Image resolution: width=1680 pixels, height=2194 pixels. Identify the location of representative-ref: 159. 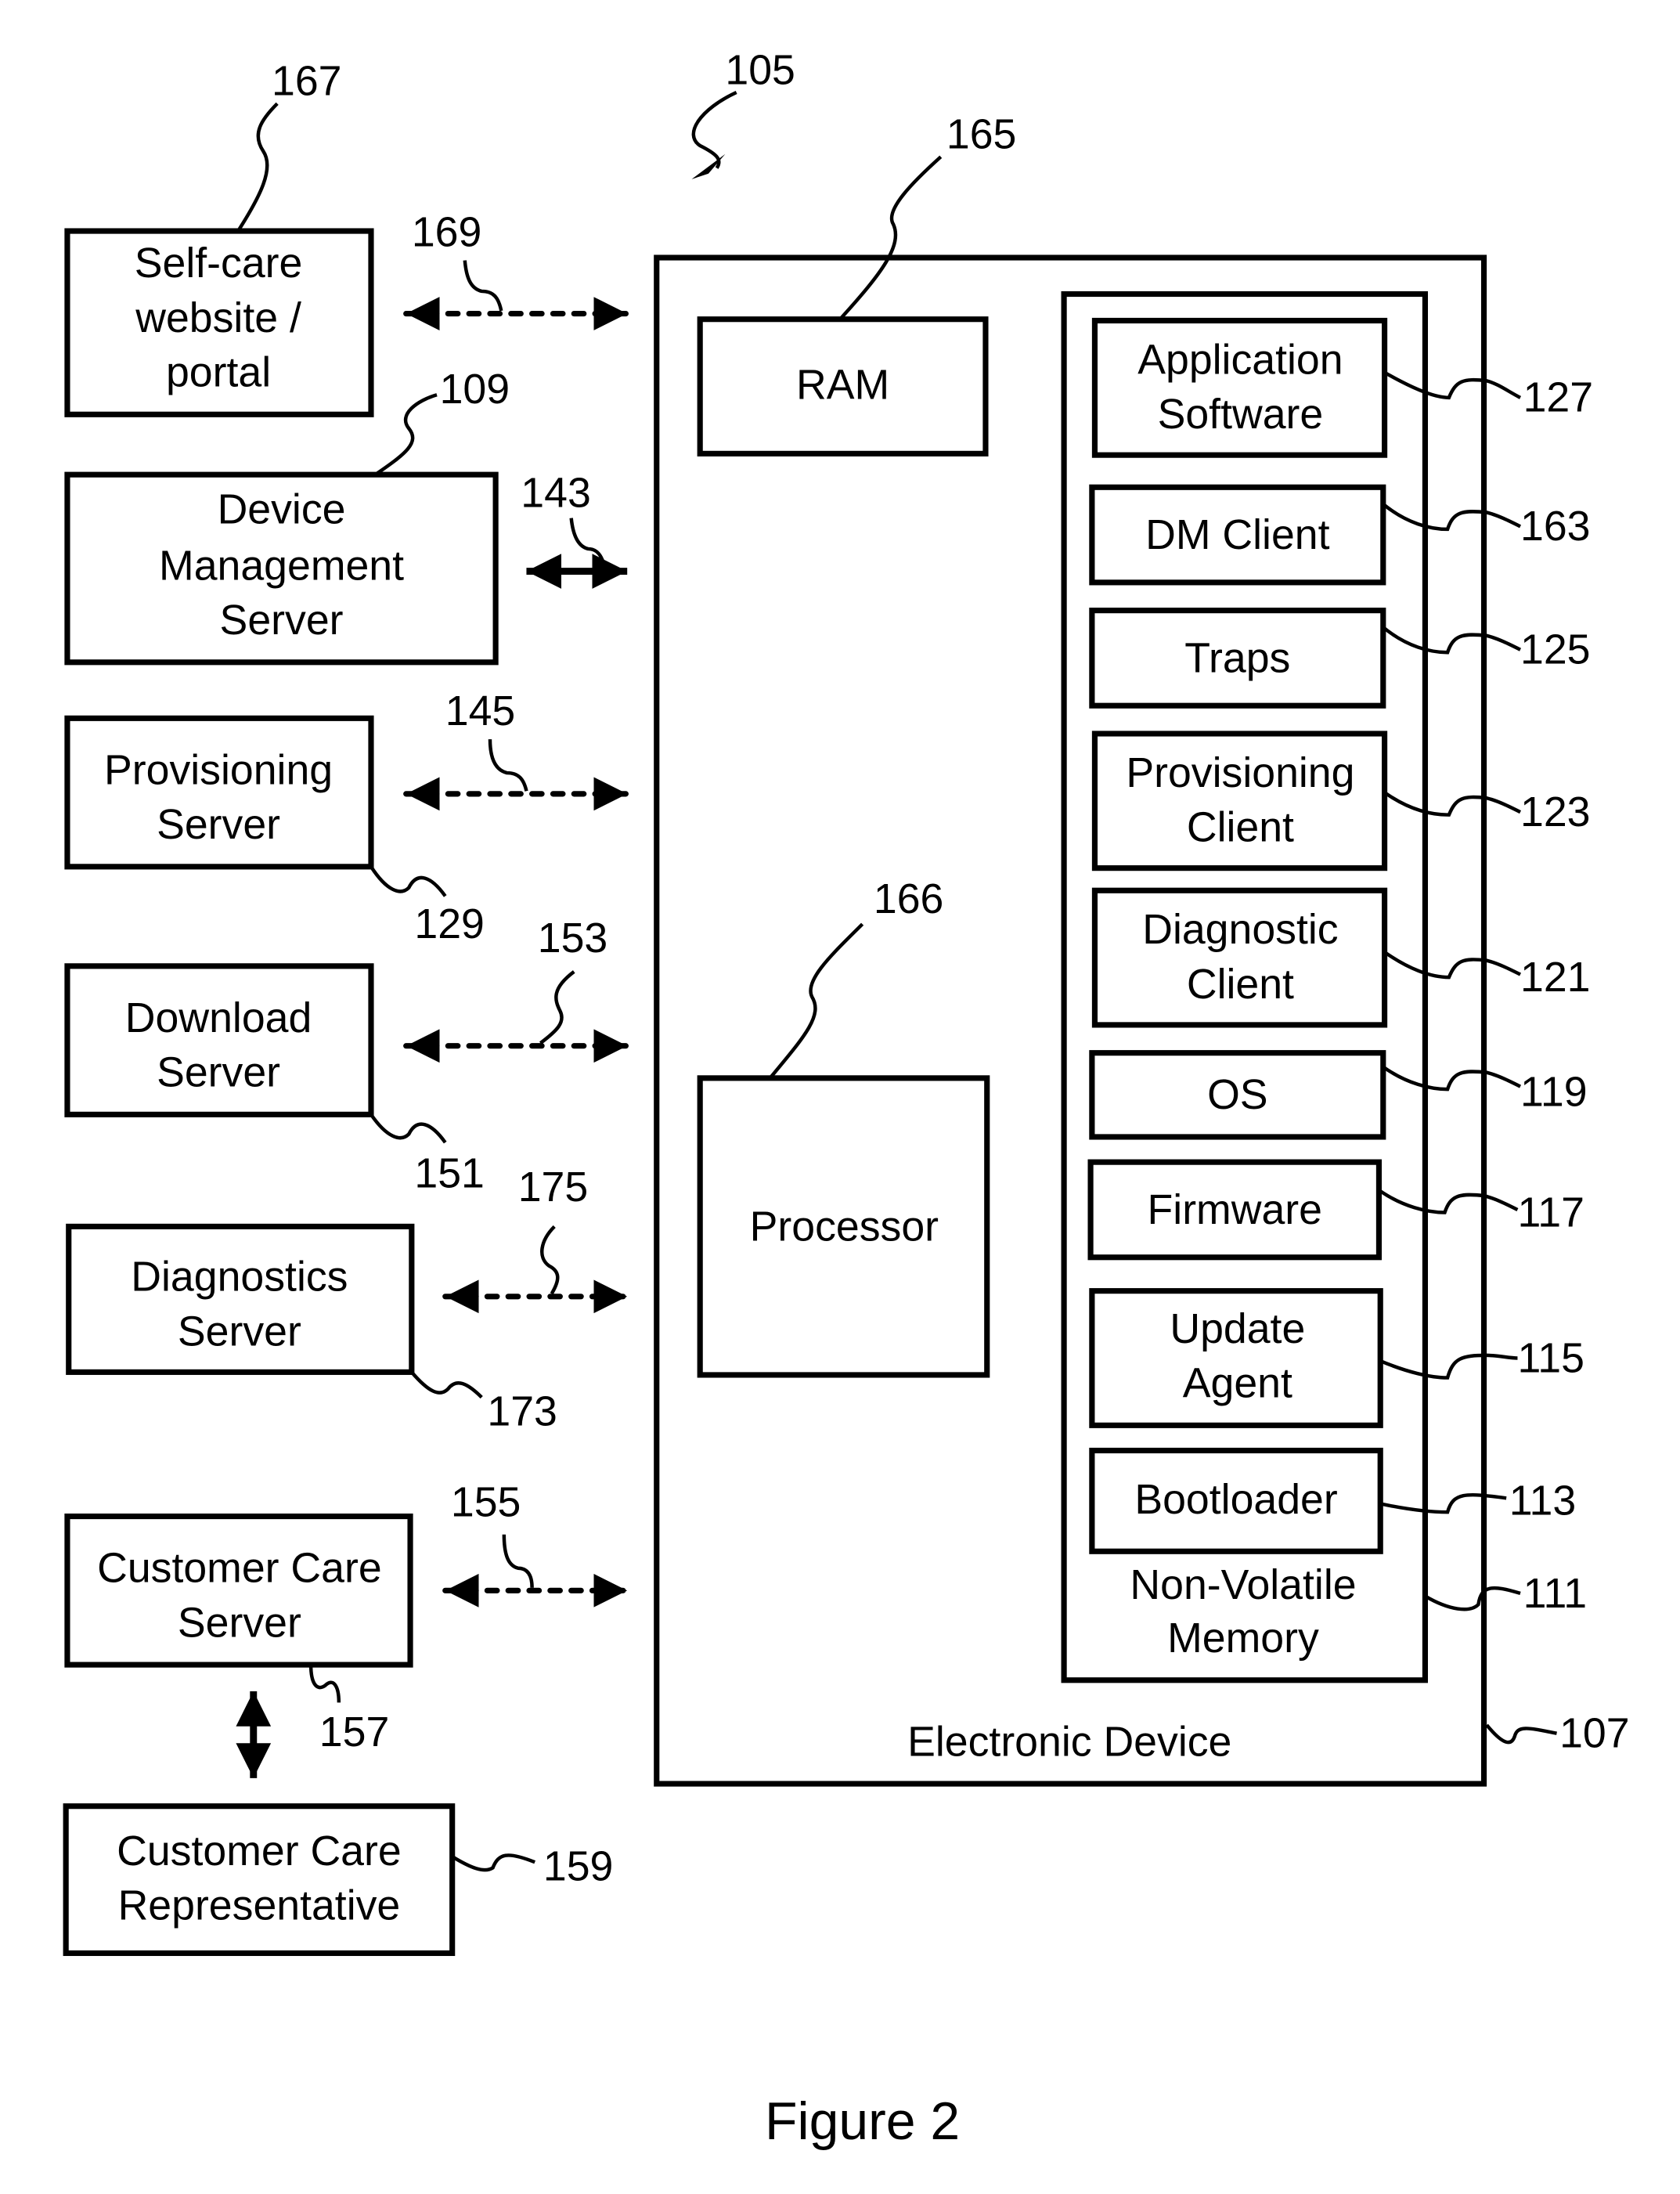
(578, 1865).